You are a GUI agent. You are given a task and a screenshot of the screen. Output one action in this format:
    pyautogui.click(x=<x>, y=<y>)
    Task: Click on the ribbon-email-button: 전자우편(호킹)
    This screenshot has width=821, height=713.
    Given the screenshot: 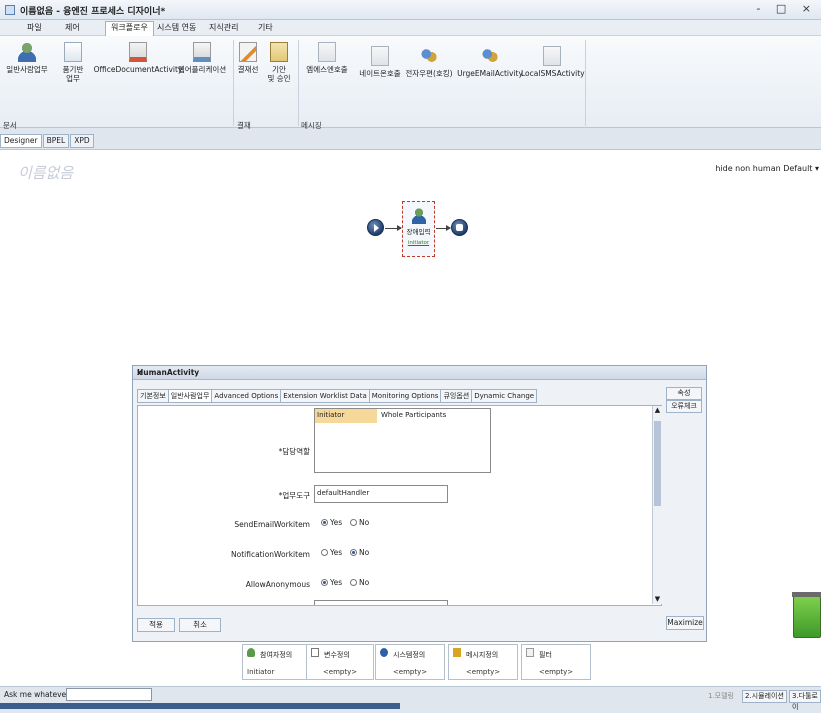 What is the action you would take?
    pyautogui.click(x=429, y=62)
    